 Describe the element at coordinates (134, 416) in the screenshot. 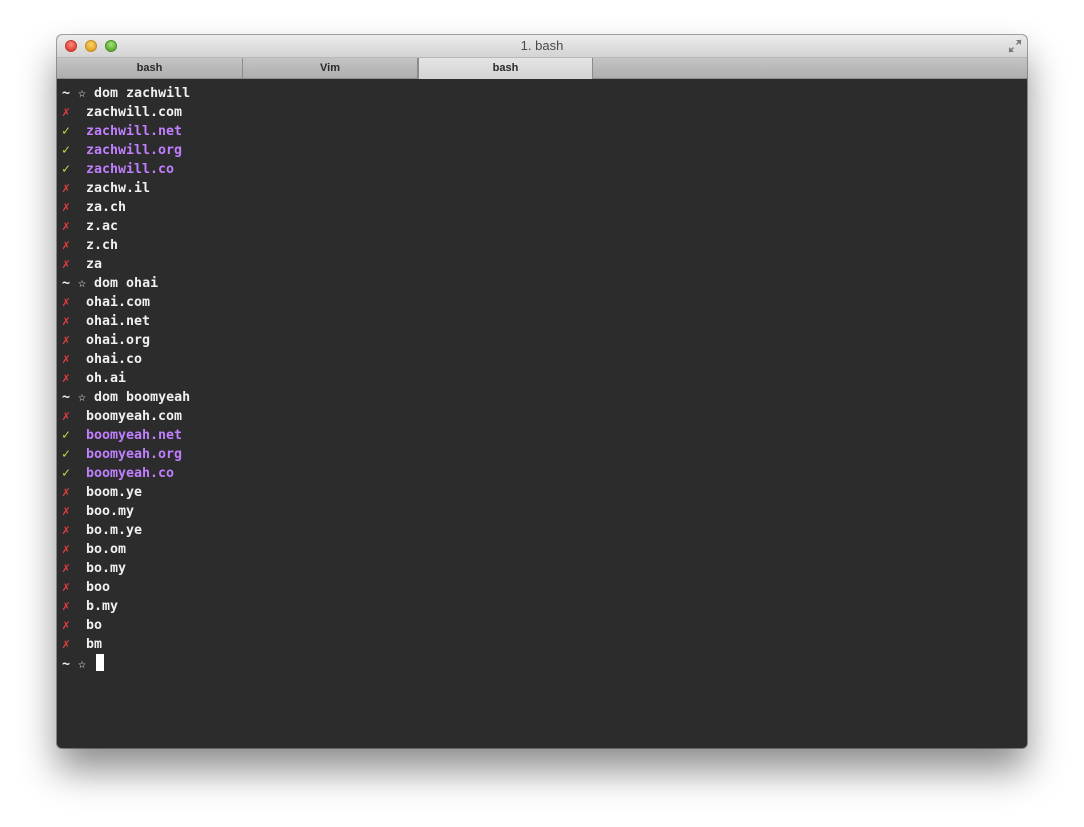

I see `domain-name: boomyeah.com` at that location.